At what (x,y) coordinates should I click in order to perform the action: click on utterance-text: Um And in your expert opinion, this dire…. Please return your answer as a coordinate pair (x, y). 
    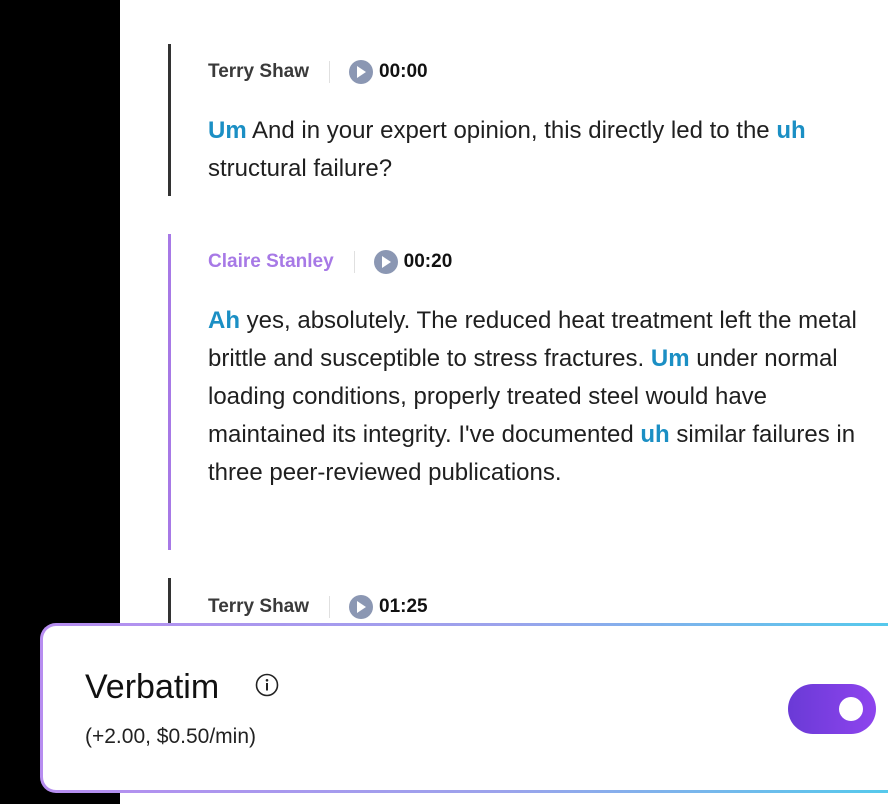
    Looking at the image, I should click on (528, 150).